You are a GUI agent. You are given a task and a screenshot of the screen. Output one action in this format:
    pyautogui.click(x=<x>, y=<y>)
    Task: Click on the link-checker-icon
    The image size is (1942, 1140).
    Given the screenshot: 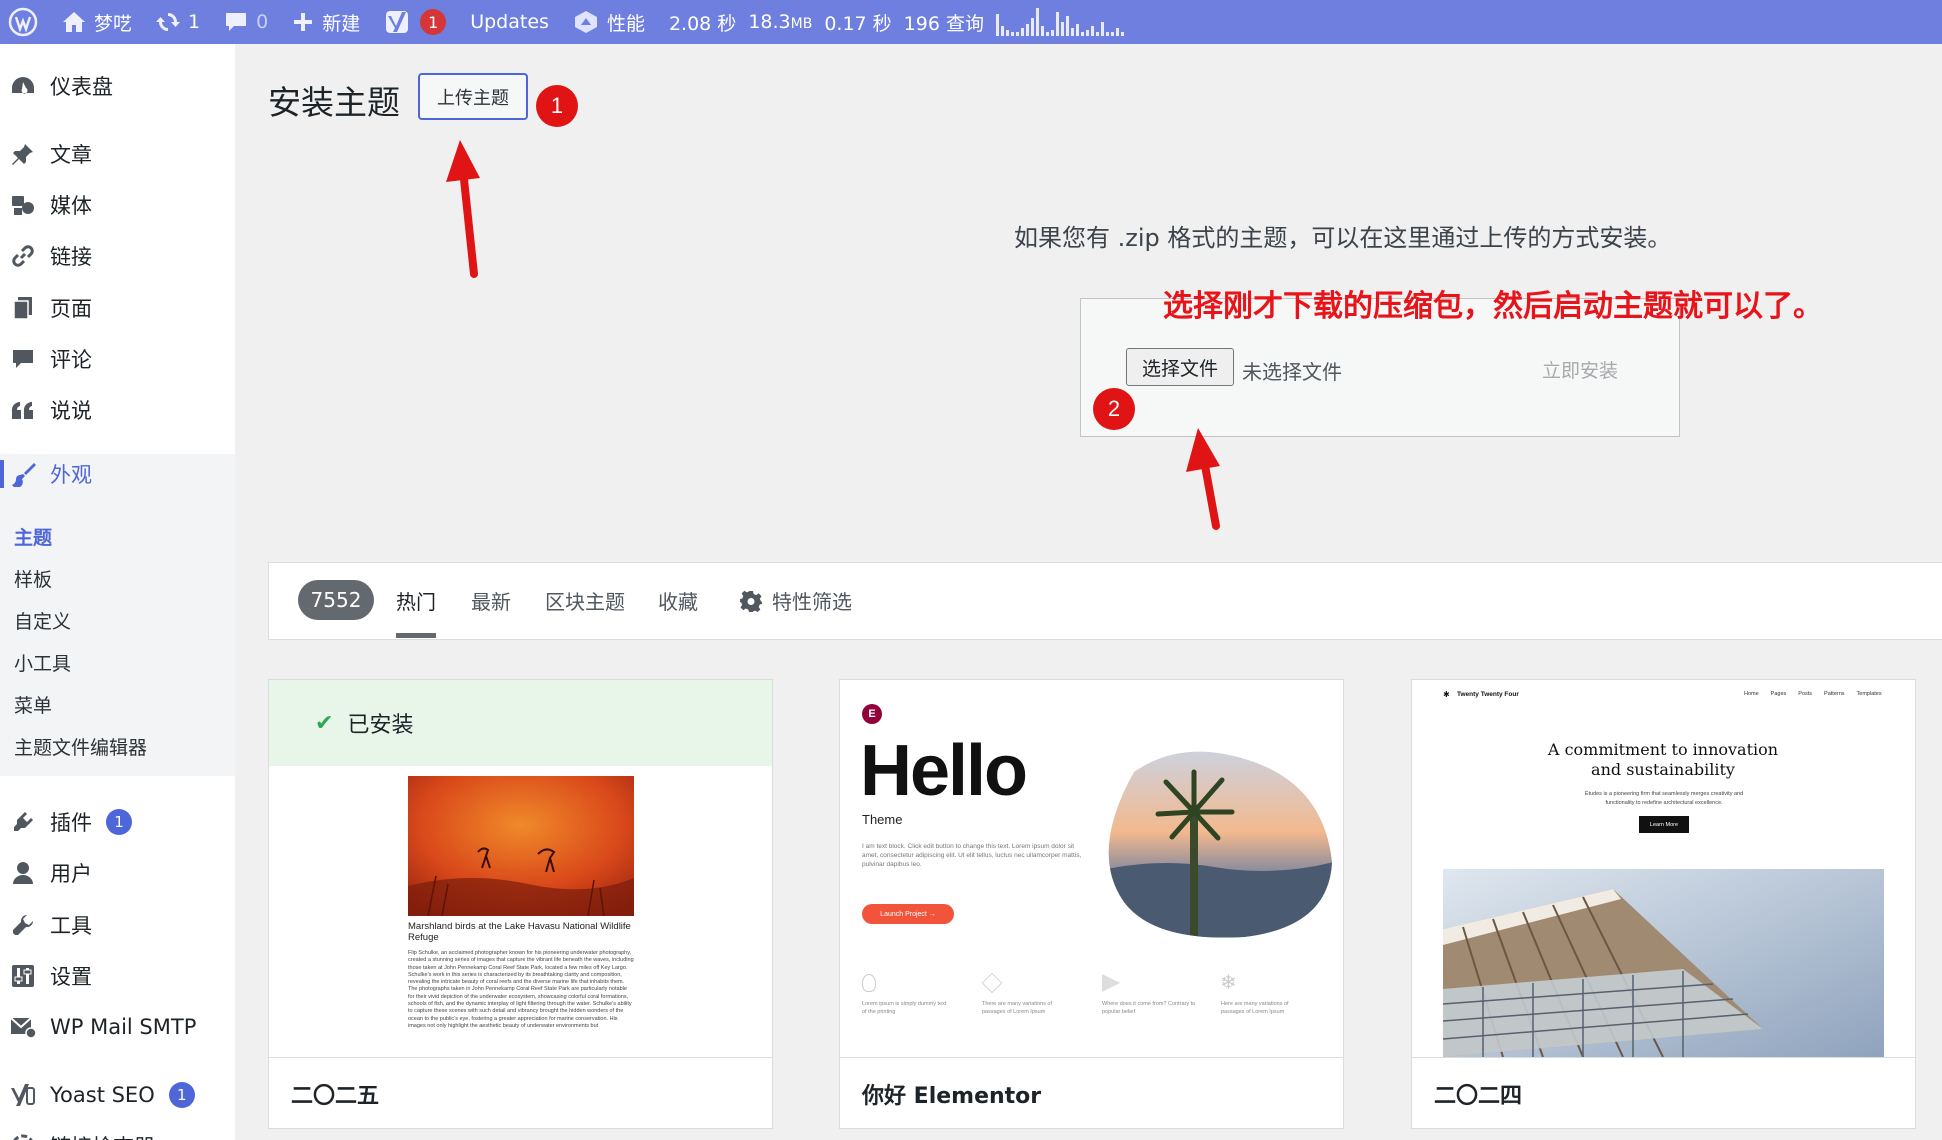 What is the action you would take?
    pyautogui.click(x=23, y=1136)
    